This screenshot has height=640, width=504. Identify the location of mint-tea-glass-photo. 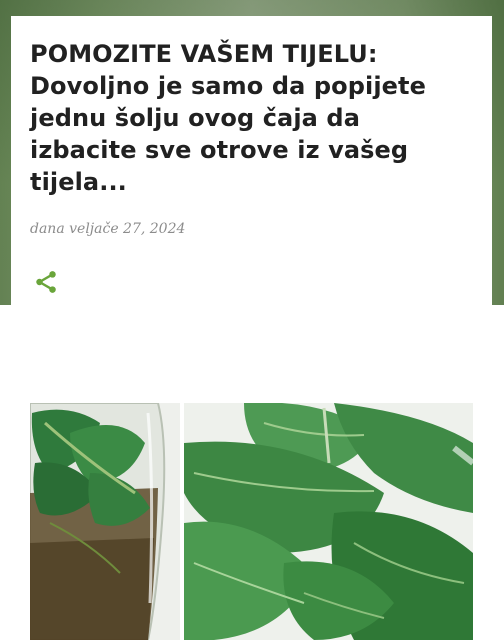
(105, 521).